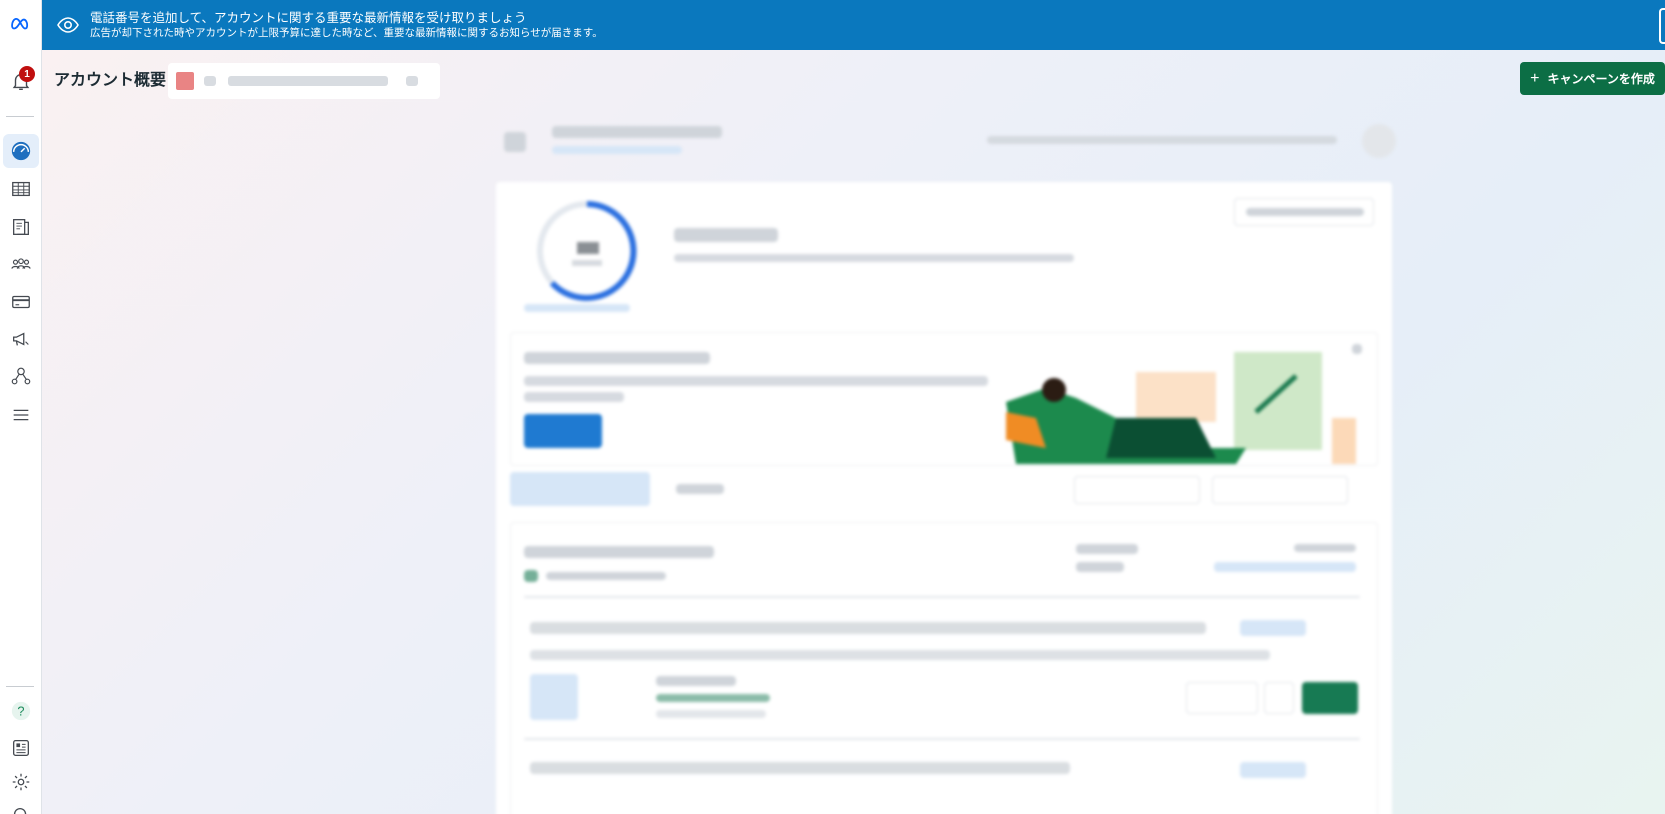 Image resolution: width=1665 pixels, height=814 pixels. I want to click on rail-item-pages, so click(21, 227).